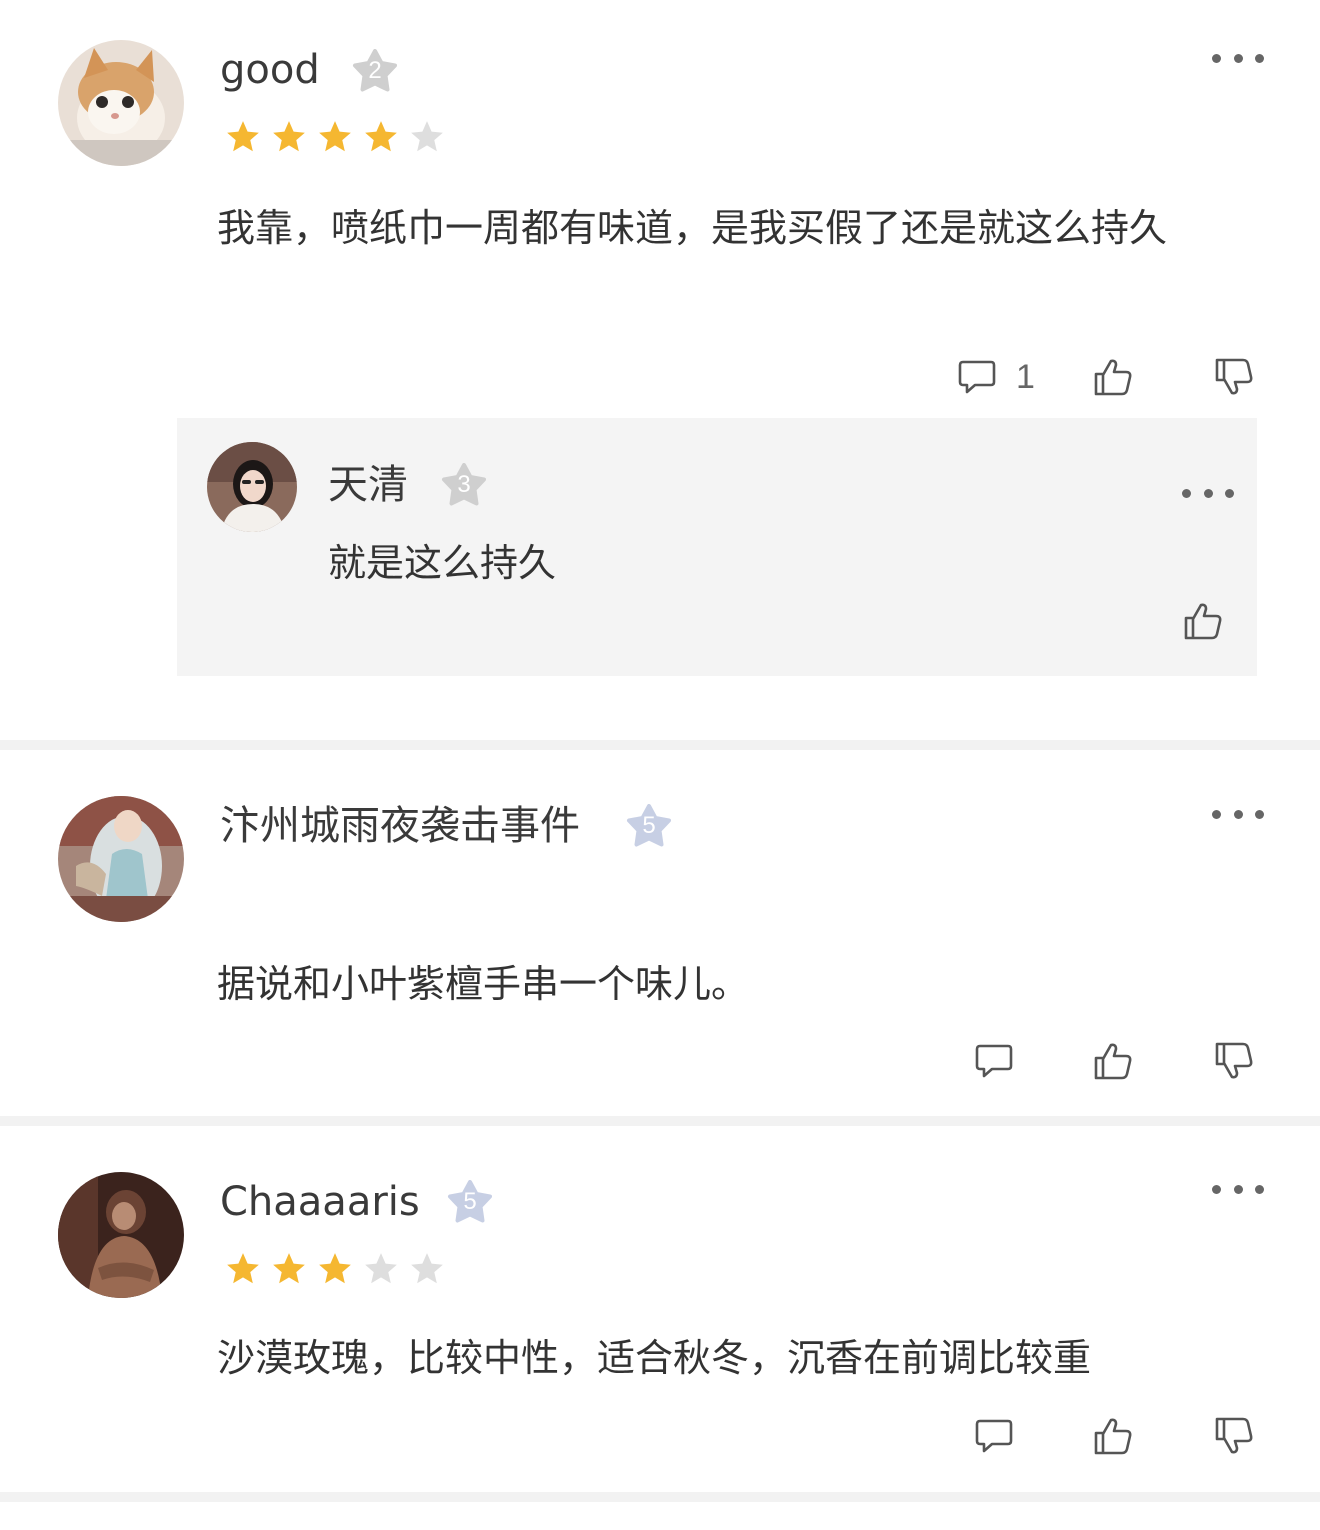 The height and width of the screenshot is (1530, 1320). Describe the element at coordinates (270, 70) in the screenshot. I see `username: good` at that location.